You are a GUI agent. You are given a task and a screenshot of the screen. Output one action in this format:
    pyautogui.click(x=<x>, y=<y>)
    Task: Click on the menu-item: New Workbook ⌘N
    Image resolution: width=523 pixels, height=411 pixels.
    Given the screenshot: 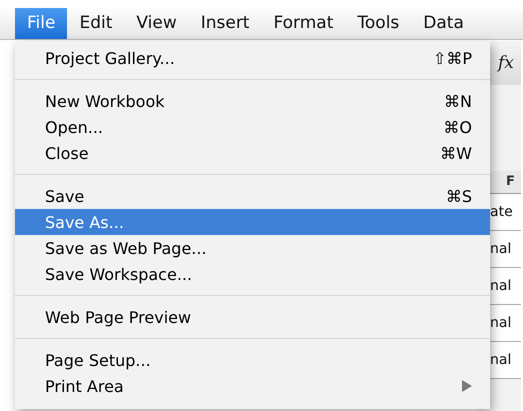 What is the action you would take?
    pyautogui.click(x=252, y=101)
    